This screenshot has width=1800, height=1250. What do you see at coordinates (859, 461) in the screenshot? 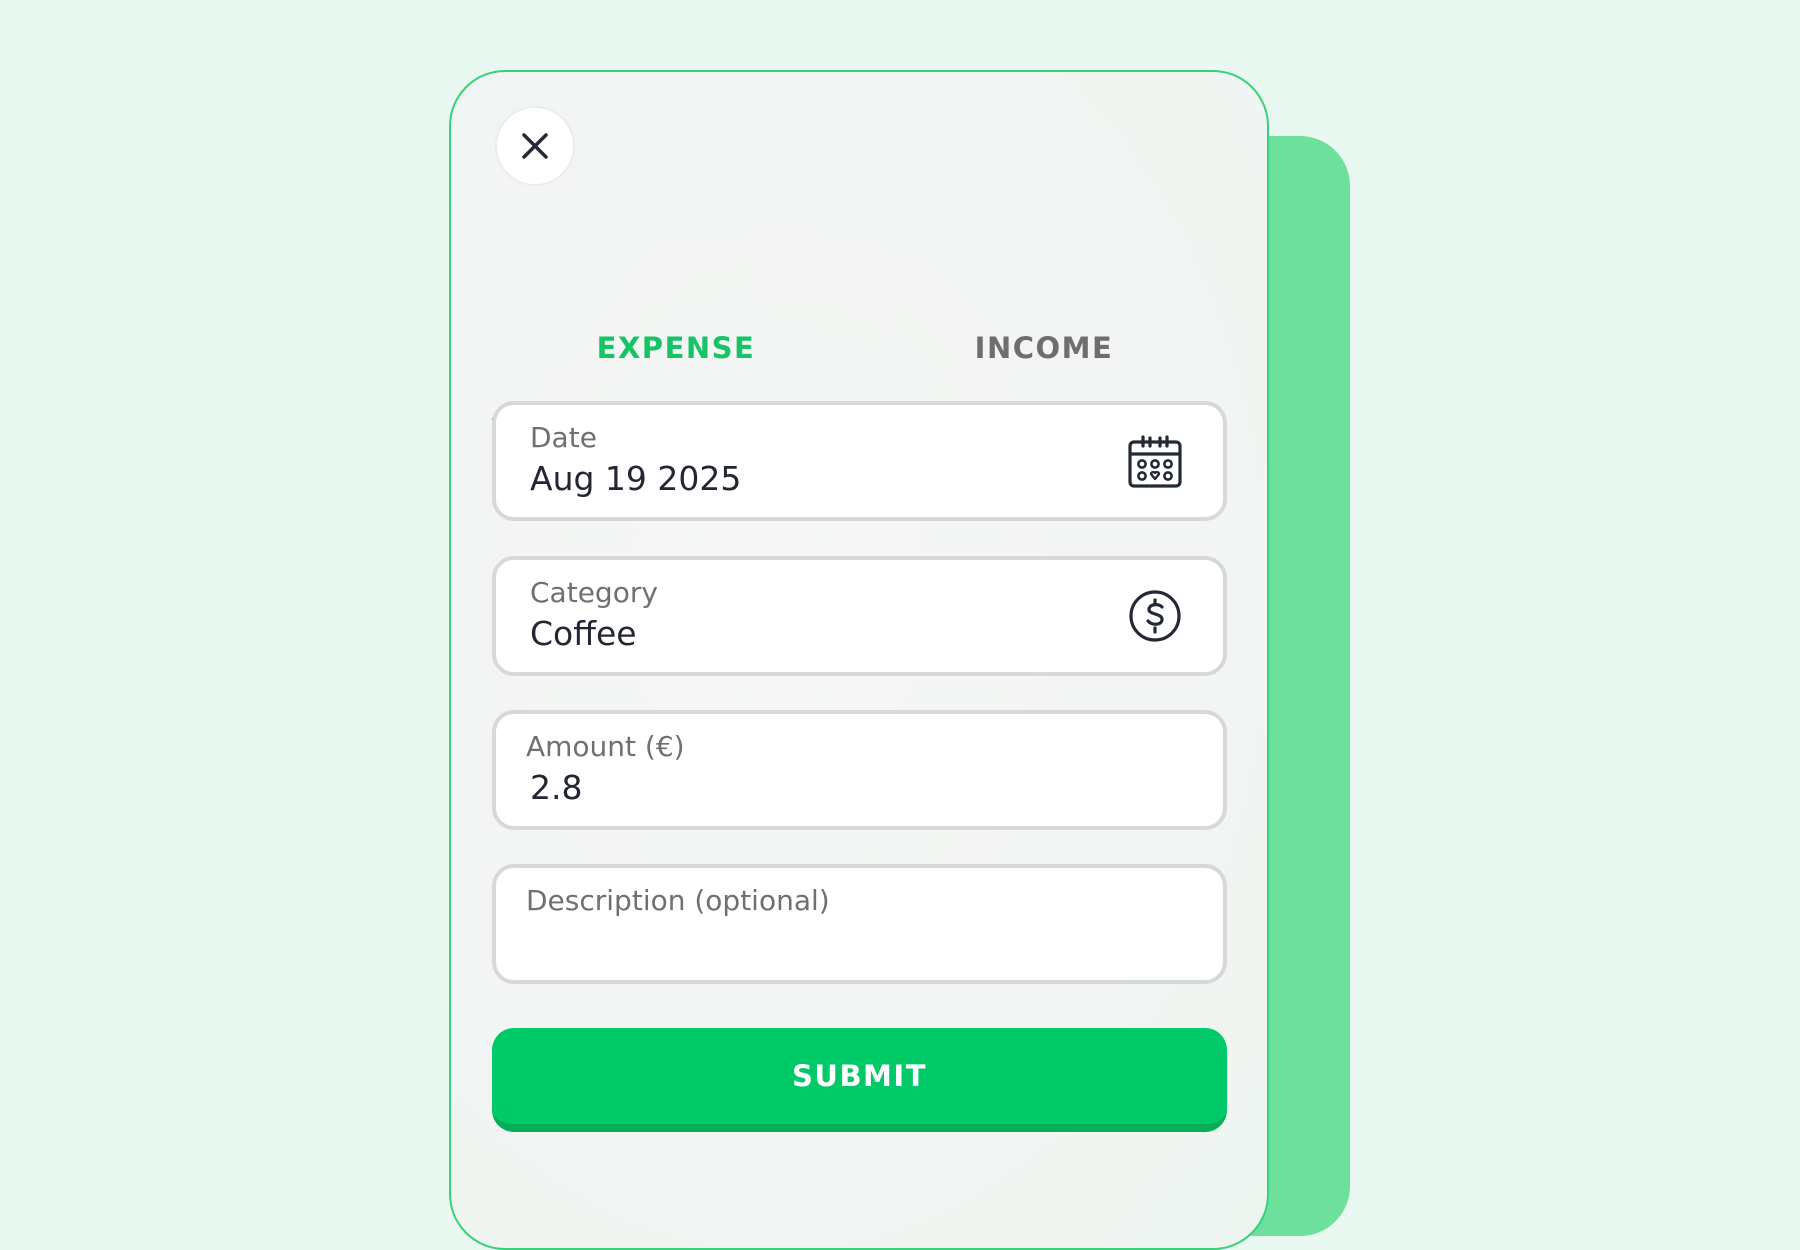
I see `date-field: Date Aug 19 2025` at bounding box center [859, 461].